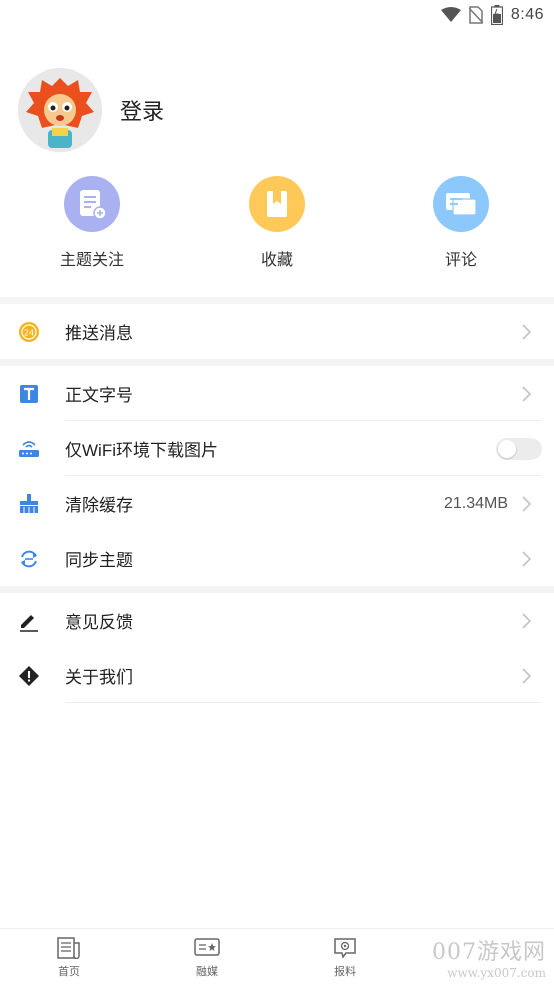 This screenshot has height=986, width=554. I want to click on svg-text: 24, so click(29, 332).